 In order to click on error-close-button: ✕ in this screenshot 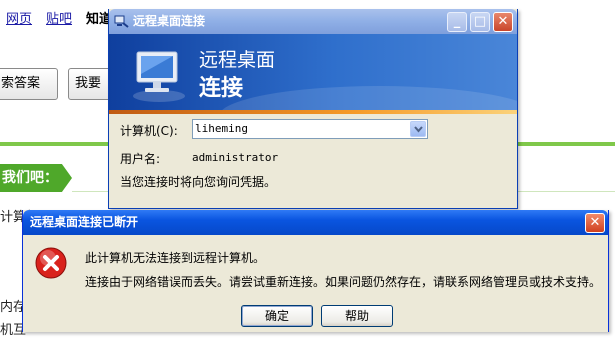, I will do `click(595, 223)`.